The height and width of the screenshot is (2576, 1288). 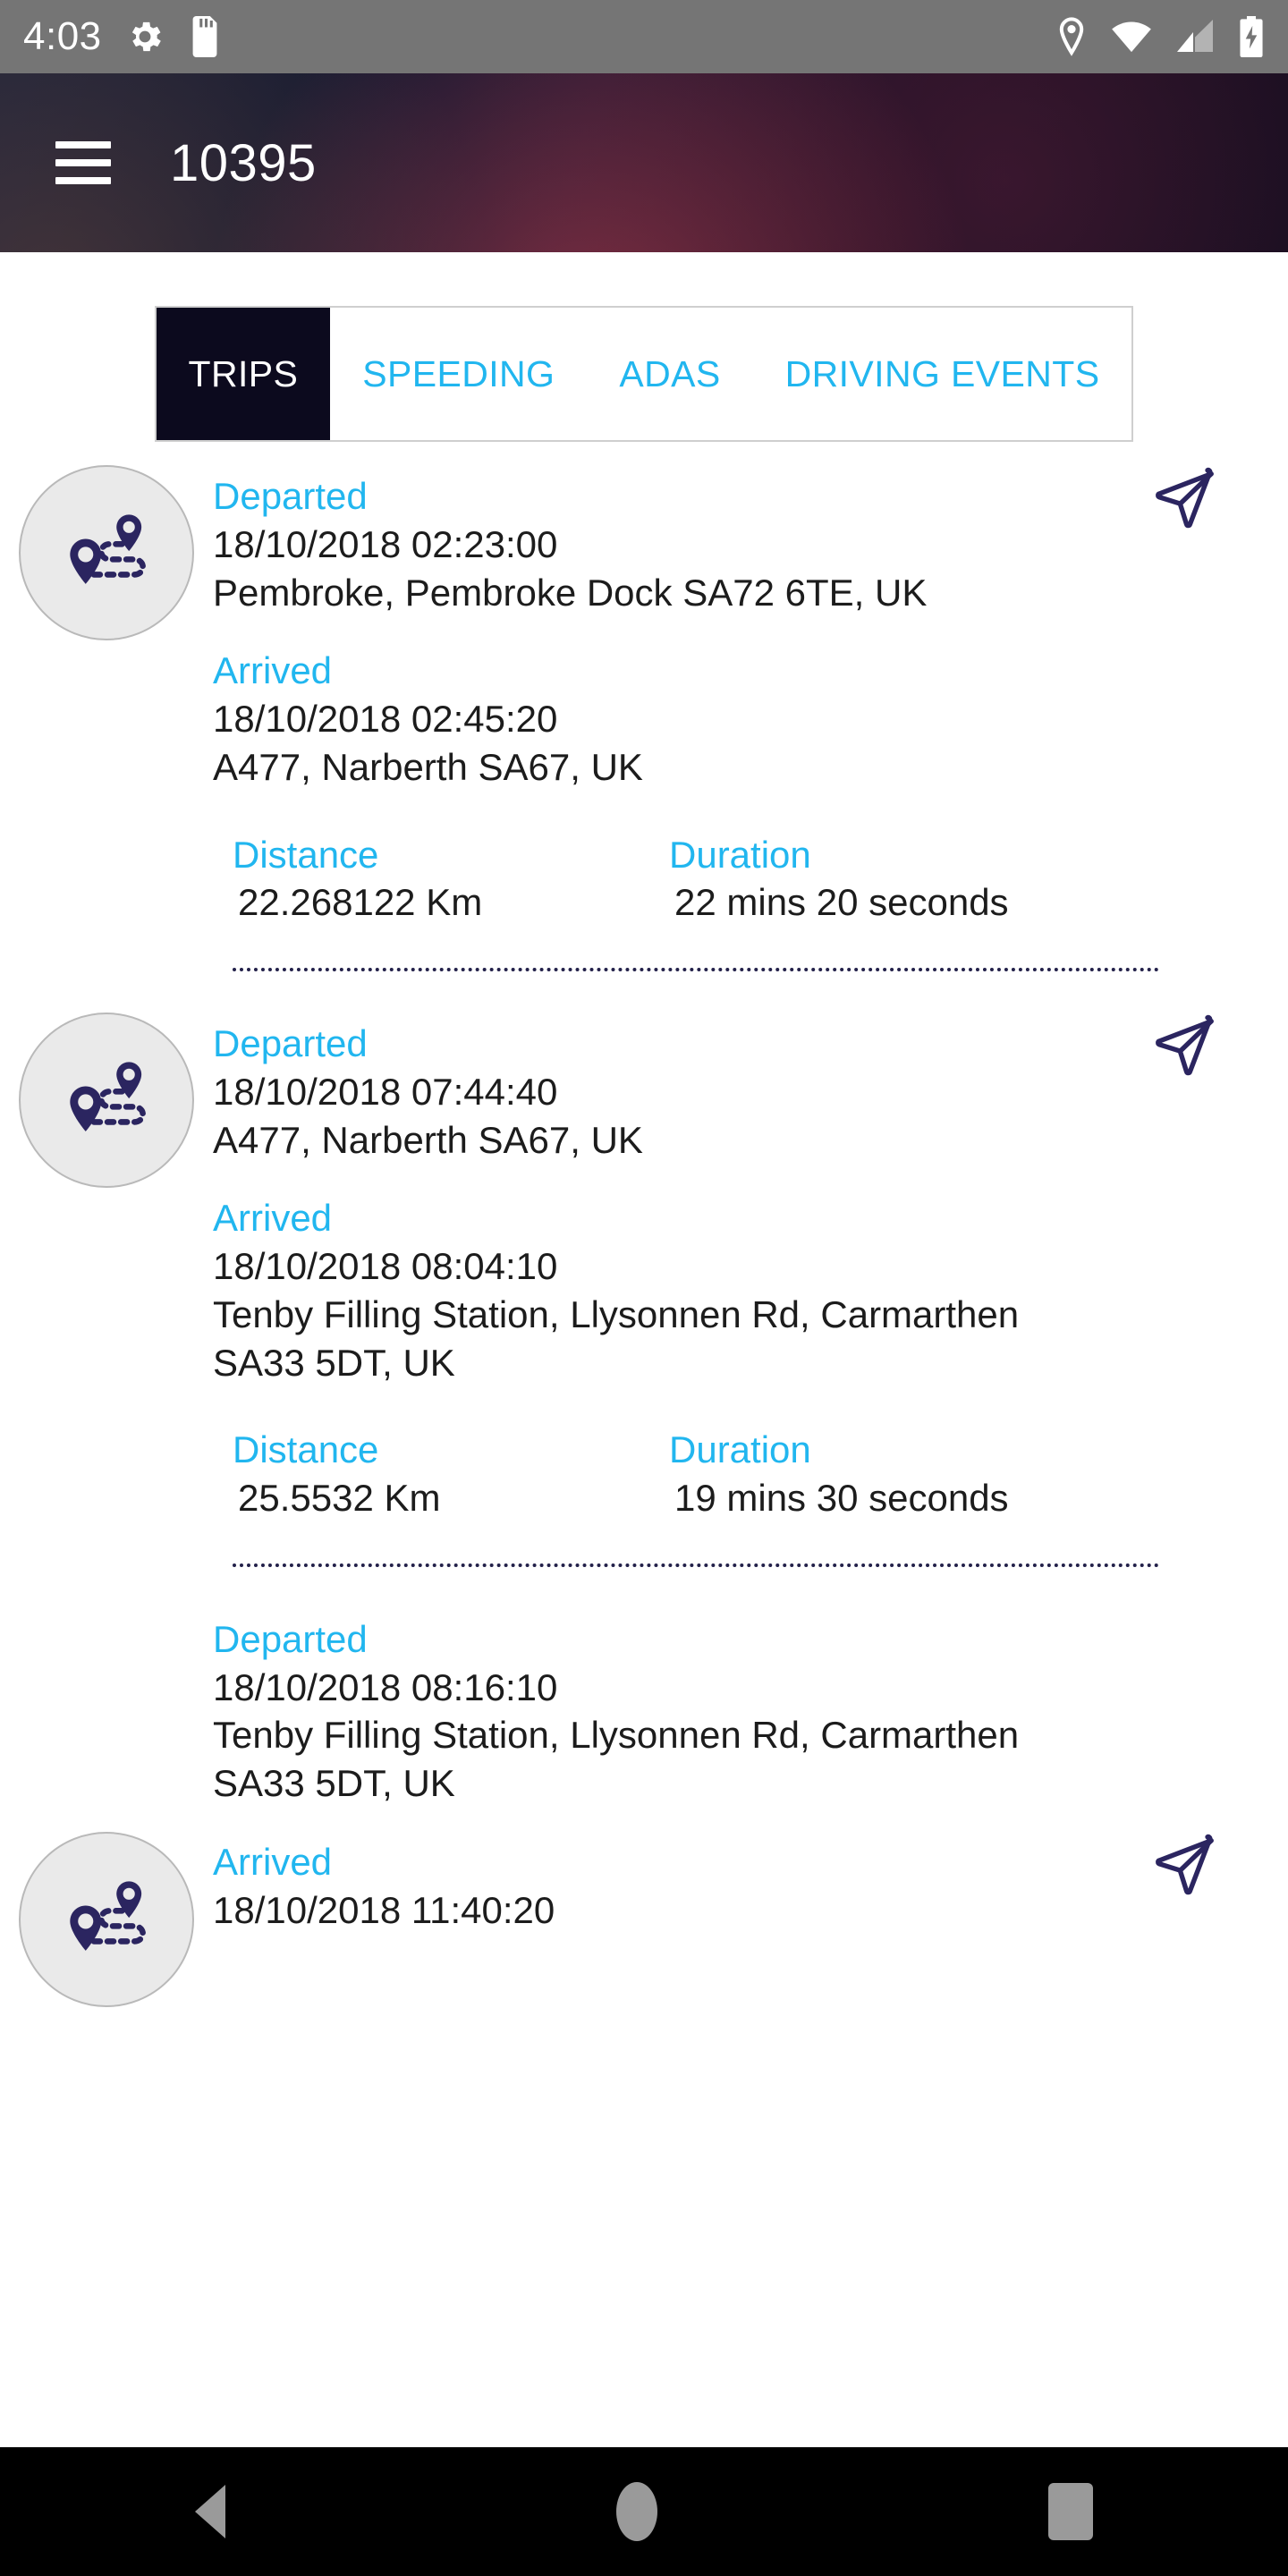 What do you see at coordinates (644, 36) in the screenshot?
I see `status-bar: 4:03` at bounding box center [644, 36].